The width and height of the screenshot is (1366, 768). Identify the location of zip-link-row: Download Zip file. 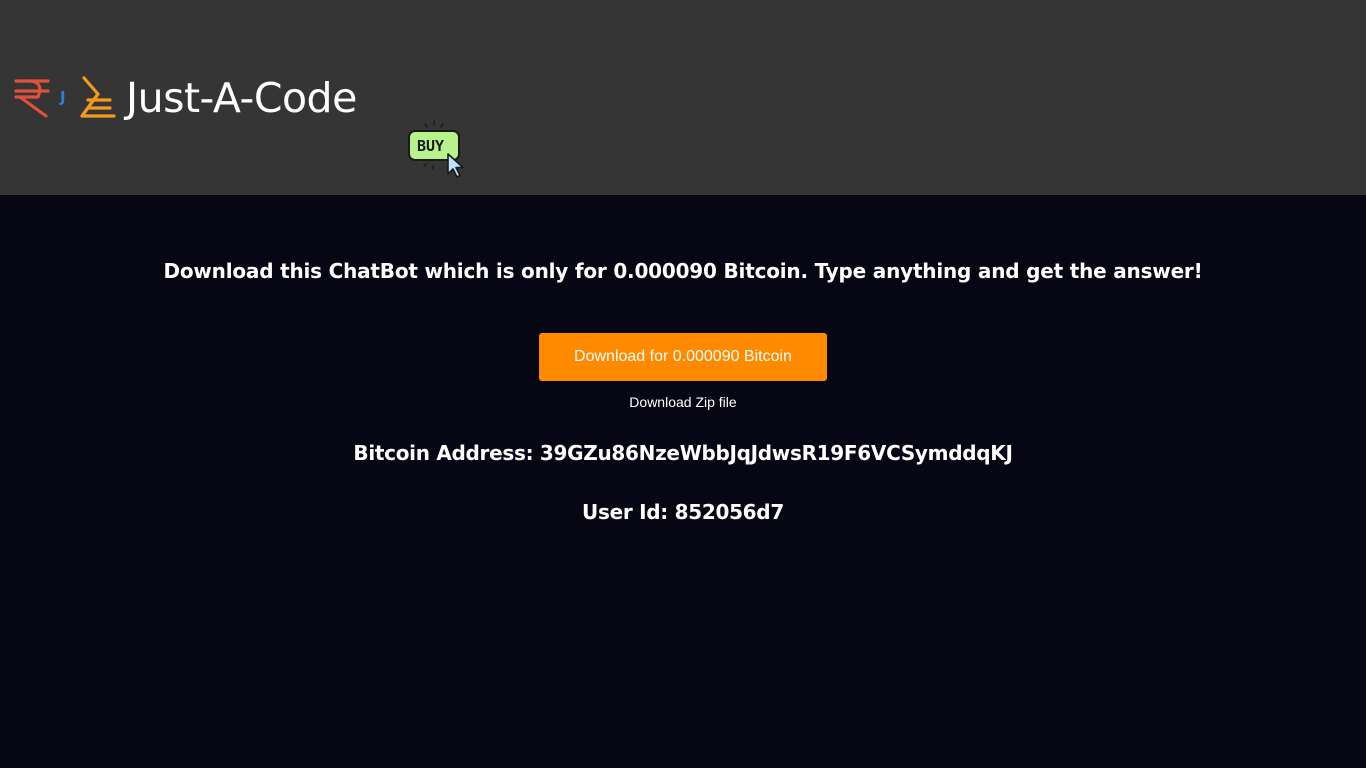
(683, 402).